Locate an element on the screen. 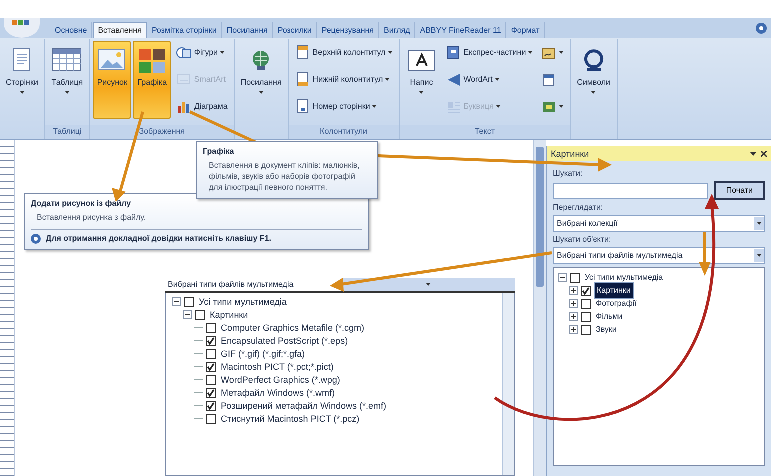 This screenshot has height=476, width=771. wordart-icon is located at coordinates (454, 80).